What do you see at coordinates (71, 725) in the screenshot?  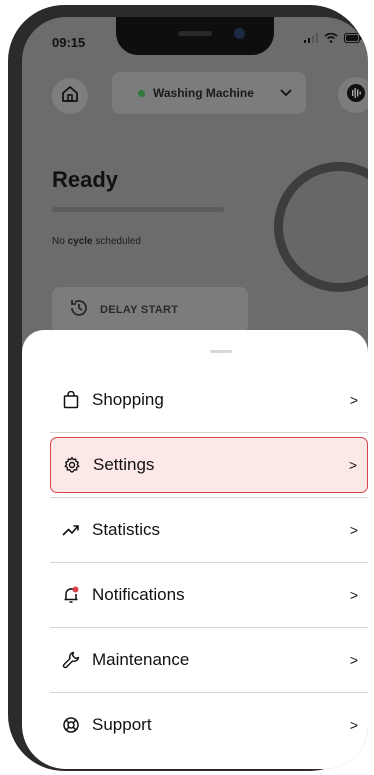 I see `lifebuoy-icon` at bounding box center [71, 725].